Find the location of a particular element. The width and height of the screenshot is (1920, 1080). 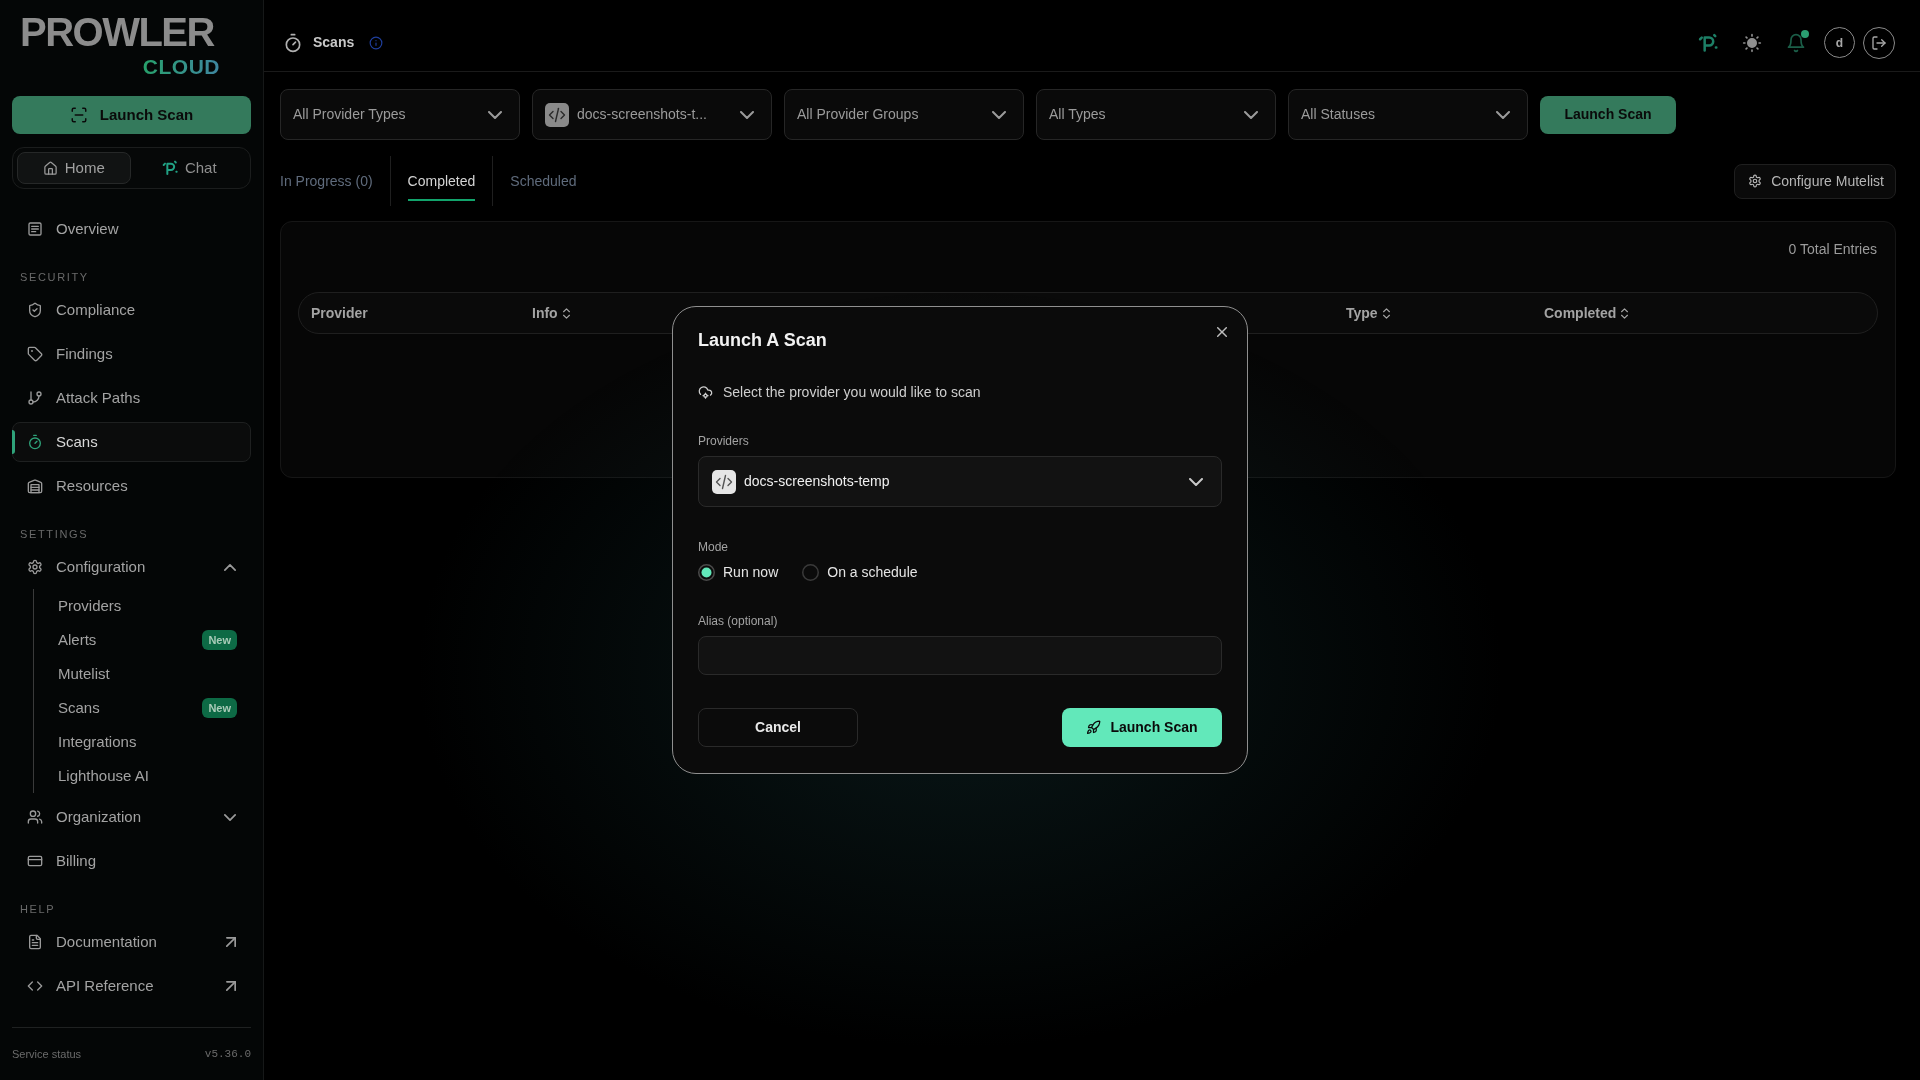

filter-dropdown: All Types is located at coordinates (1156, 114).